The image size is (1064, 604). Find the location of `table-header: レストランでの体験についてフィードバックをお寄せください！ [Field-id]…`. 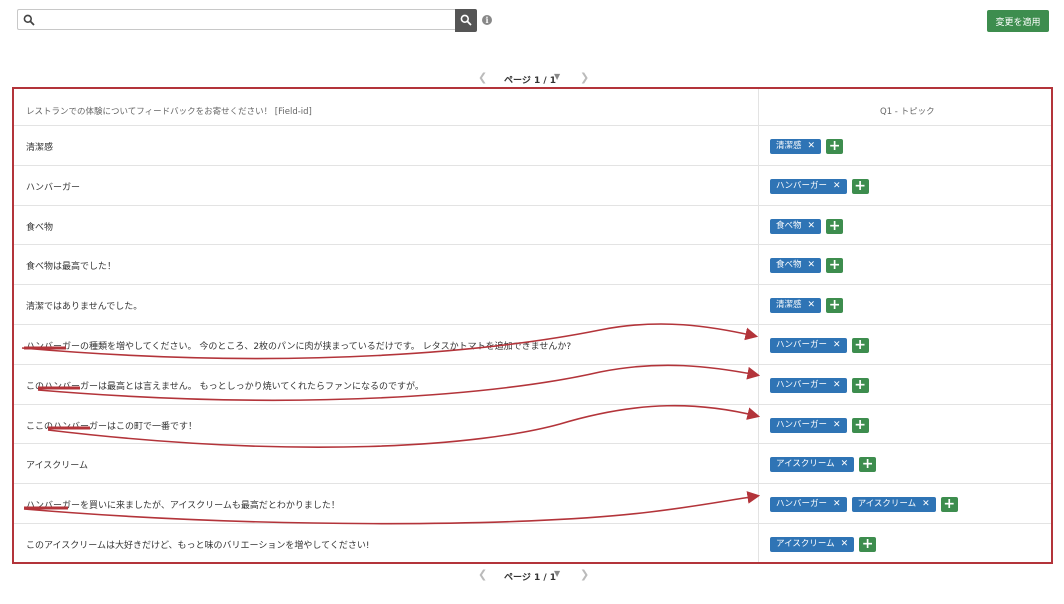

table-header: レストランでの体験についてフィードバックをお寄せください！ [Field-id]… is located at coordinates (532, 107).